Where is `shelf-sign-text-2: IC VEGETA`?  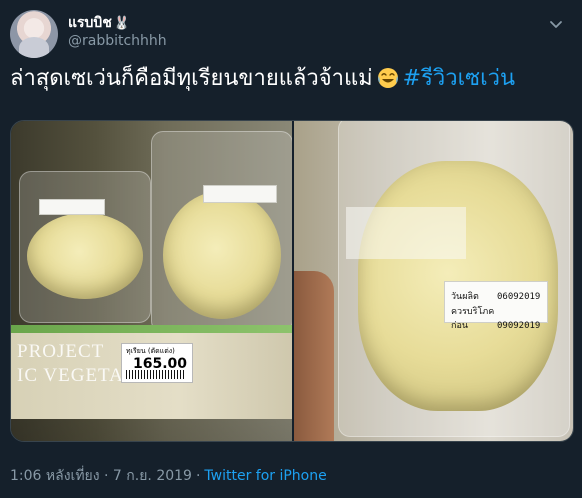
shelf-sign-text-2: IC VEGETA is located at coordinates (70, 375).